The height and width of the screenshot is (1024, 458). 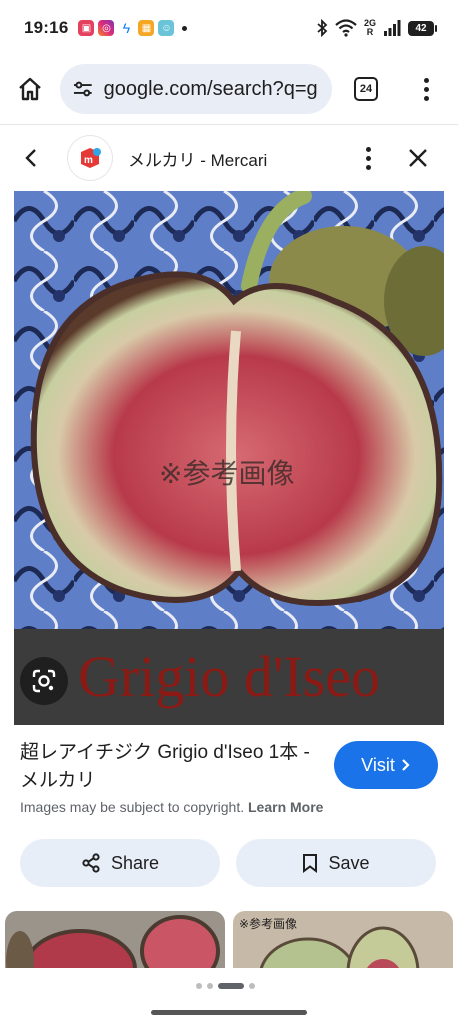 I want to click on url-text: google.com/search?q=g, so click(x=212, y=89).